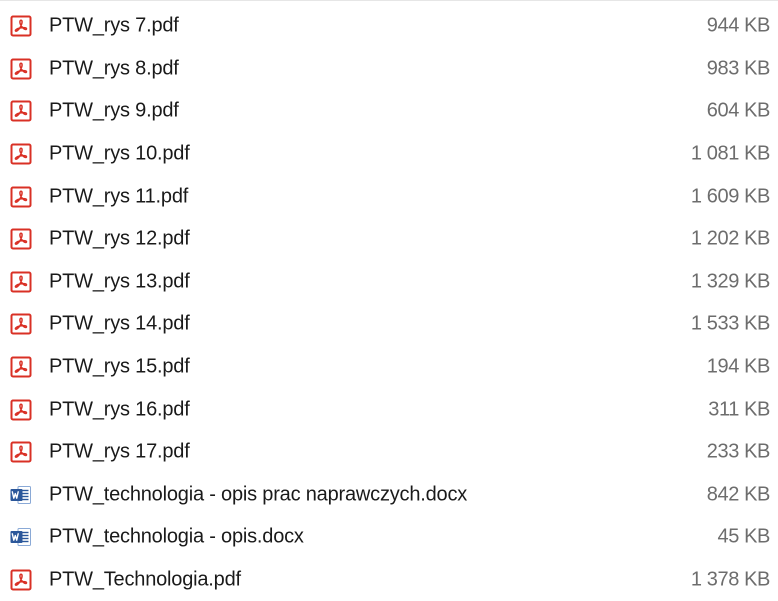 Image resolution: width=778 pixels, height=601 pixels. I want to click on file-row: PTW_rys 16.pdf 311 KB, so click(389, 409).